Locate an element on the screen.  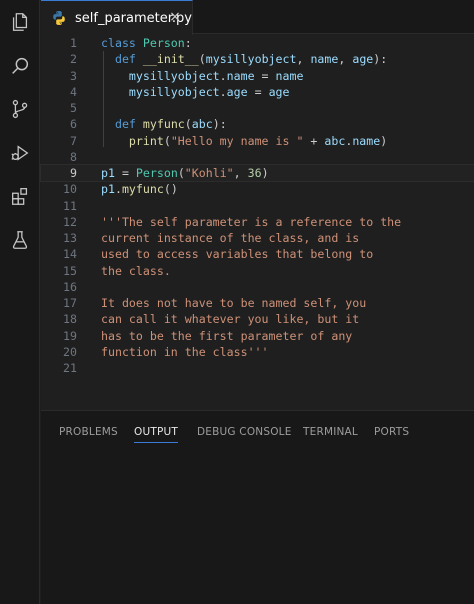
code-line: 6 def myfunc(abc): is located at coordinates (257, 124).